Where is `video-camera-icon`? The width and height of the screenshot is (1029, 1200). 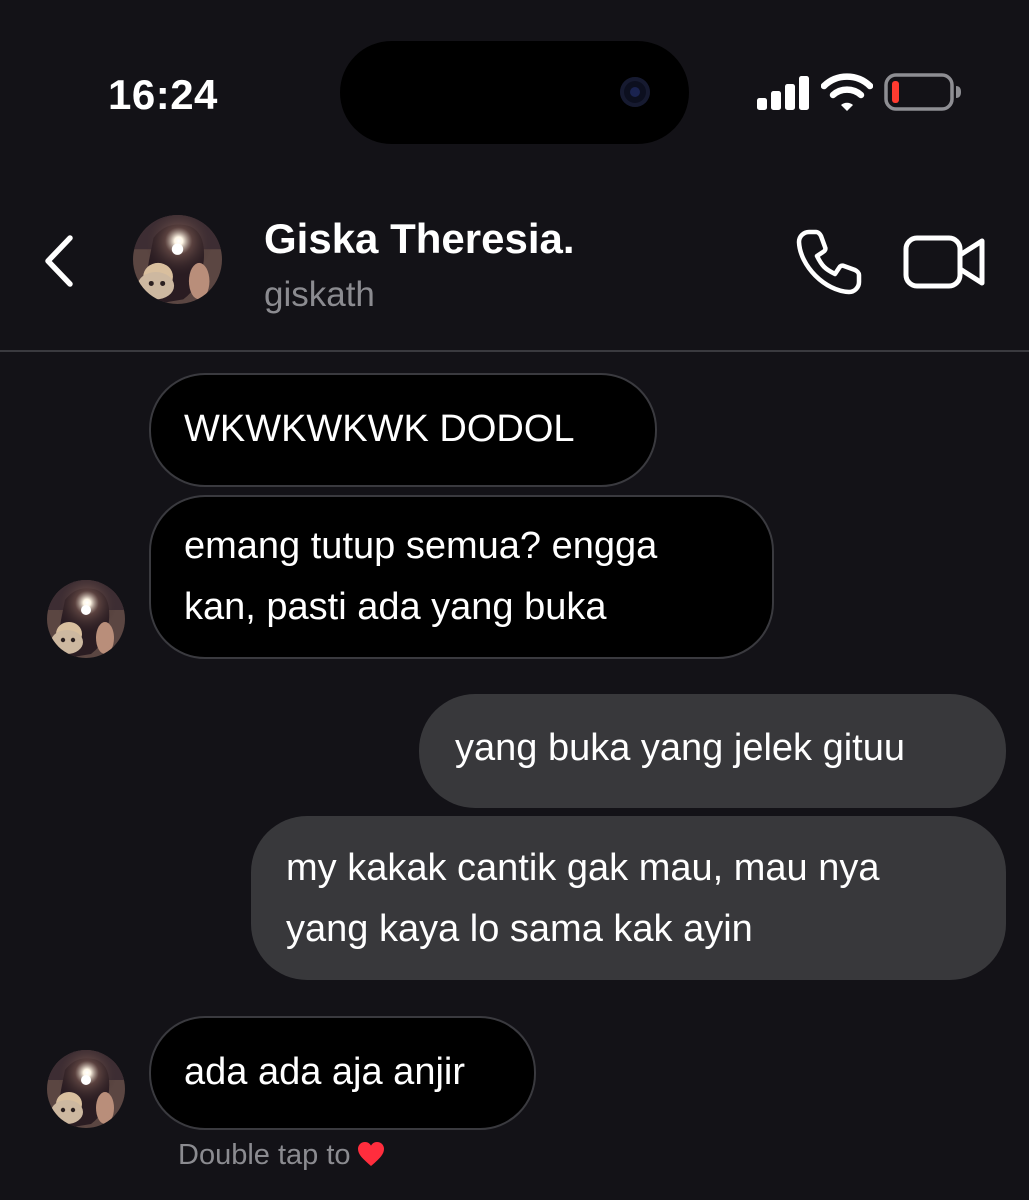
video-camera-icon is located at coordinates (944, 262).